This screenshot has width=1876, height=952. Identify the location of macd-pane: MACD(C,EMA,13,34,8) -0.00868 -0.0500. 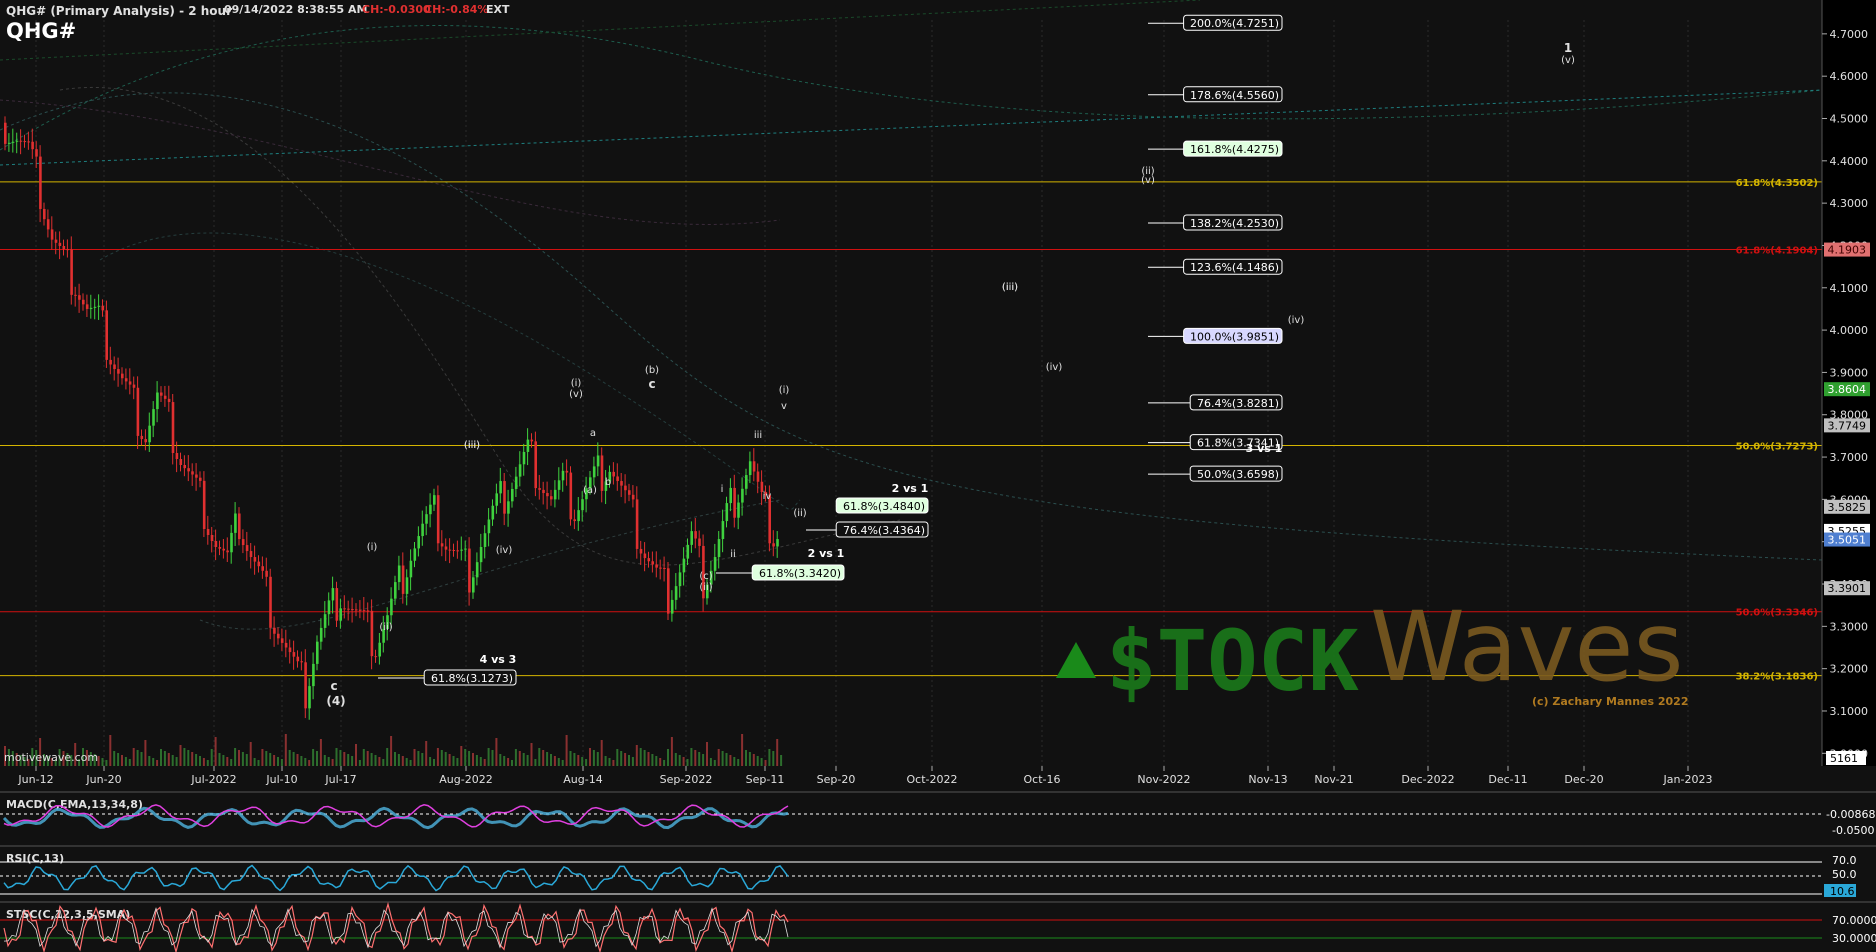
(938, 816).